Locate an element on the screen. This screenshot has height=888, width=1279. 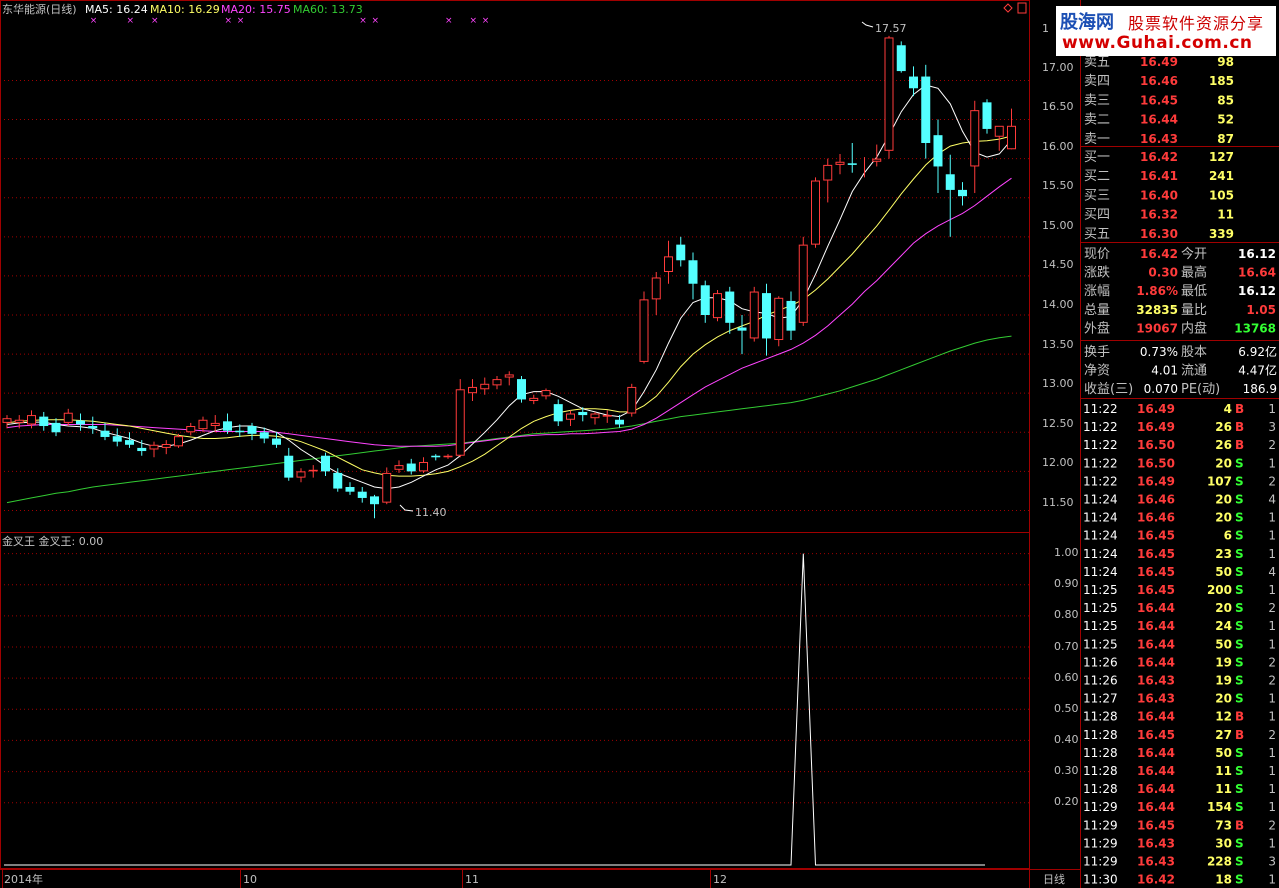
tick-price: 16.44 is located at coordinates (1156, 644).